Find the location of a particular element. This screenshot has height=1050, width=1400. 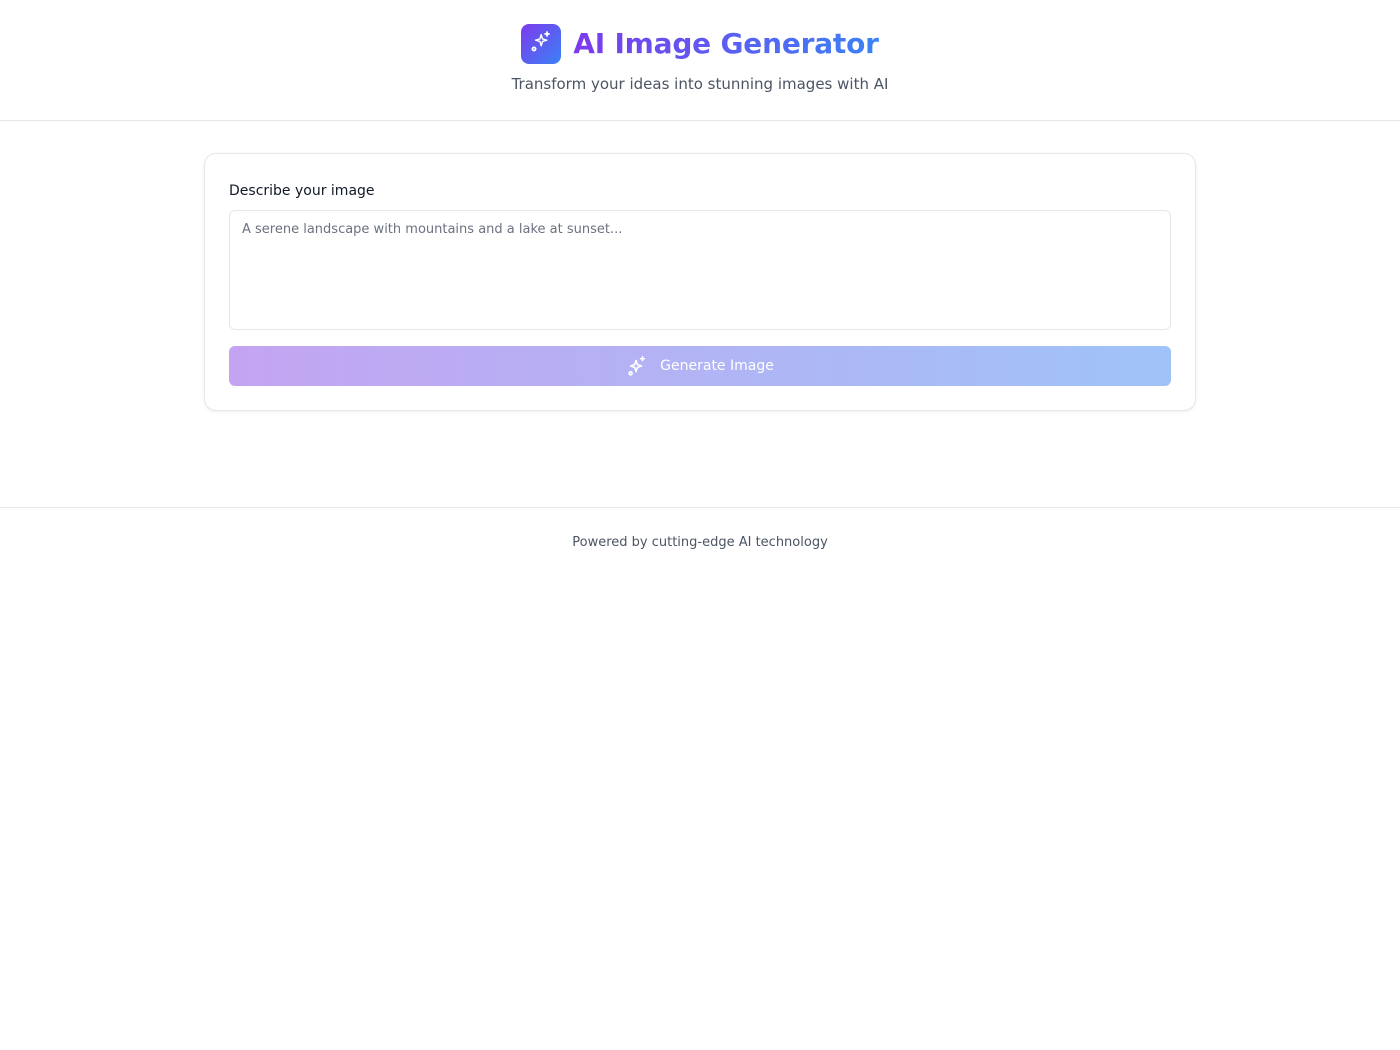

app-logo is located at coordinates (541, 44).